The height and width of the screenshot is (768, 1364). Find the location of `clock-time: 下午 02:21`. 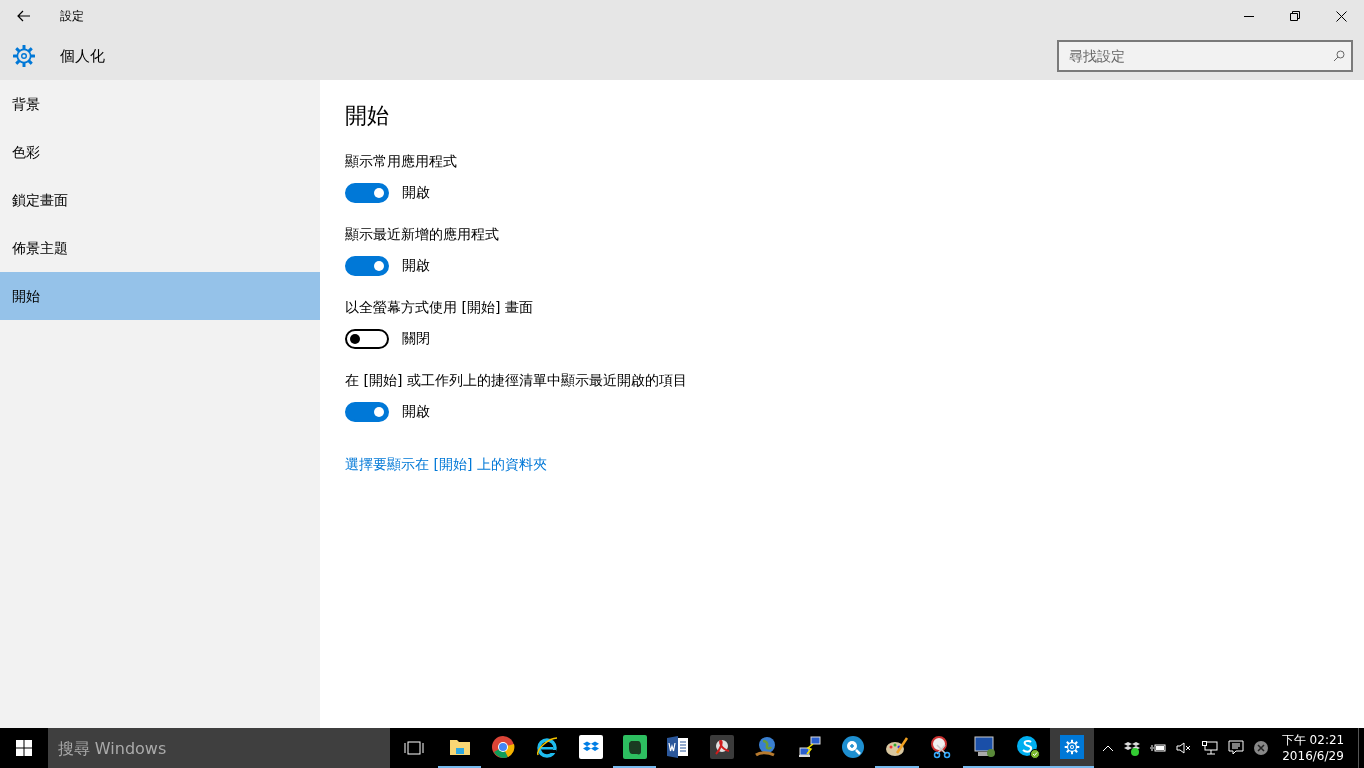

clock-time: 下午 02:21 is located at coordinates (1313, 740).